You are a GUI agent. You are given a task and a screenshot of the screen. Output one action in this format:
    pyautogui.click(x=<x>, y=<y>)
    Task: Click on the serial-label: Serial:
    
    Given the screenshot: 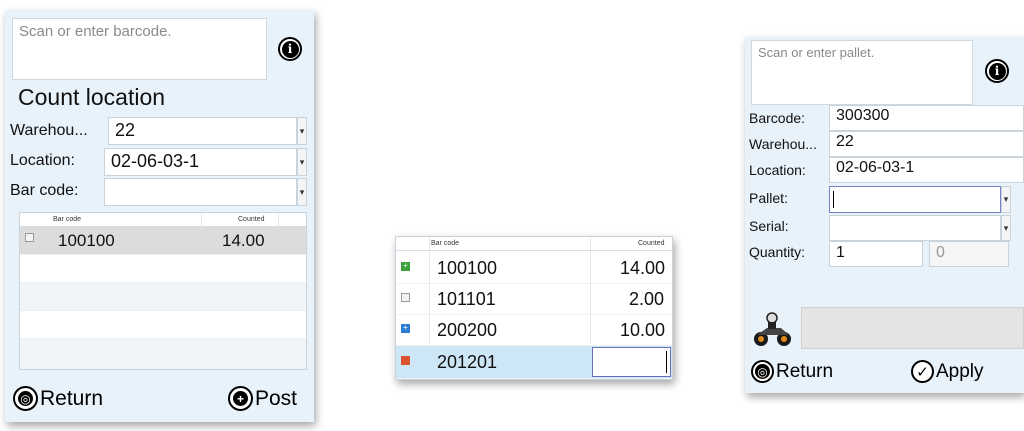 What is the action you would take?
    pyautogui.click(x=769, y=226)
    